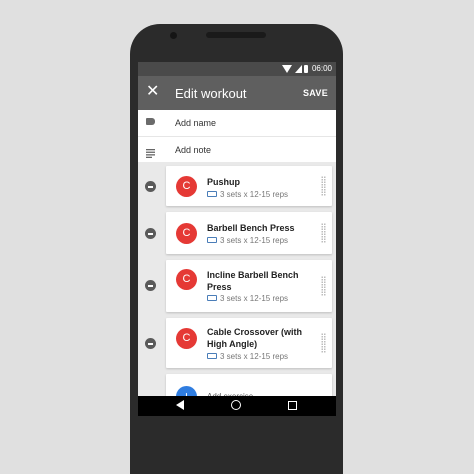 The height and width of the screenshot is (474, 474). What do you see at coordinates (151, 122) in the screenshot?
I see `tag-icon` at bounding box center [151, 122].